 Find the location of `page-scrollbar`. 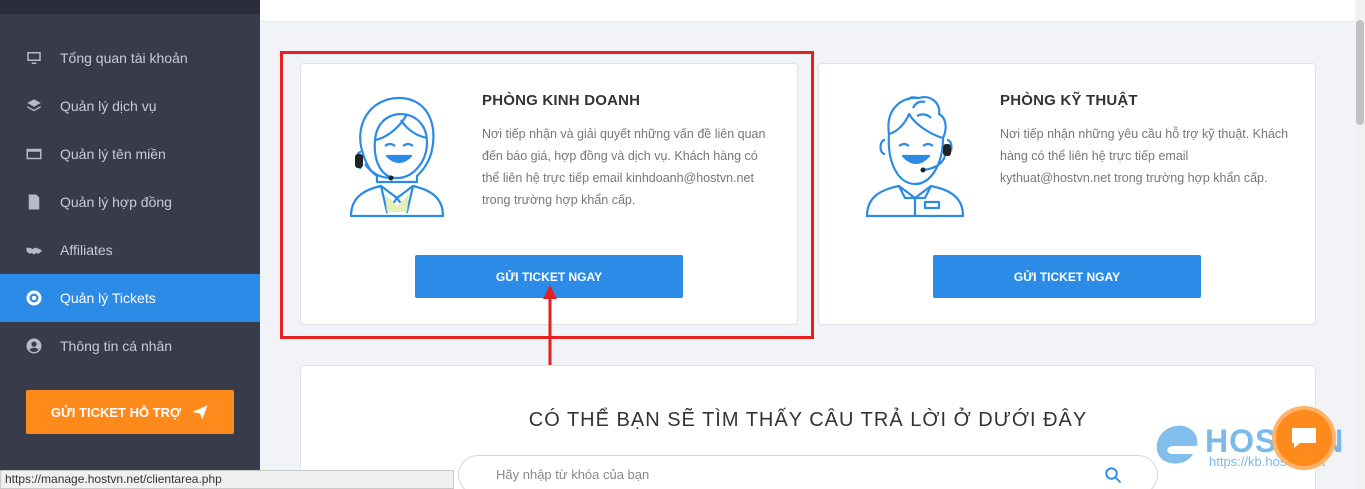

page-scrollbar is located at coordinates (1360, 244).